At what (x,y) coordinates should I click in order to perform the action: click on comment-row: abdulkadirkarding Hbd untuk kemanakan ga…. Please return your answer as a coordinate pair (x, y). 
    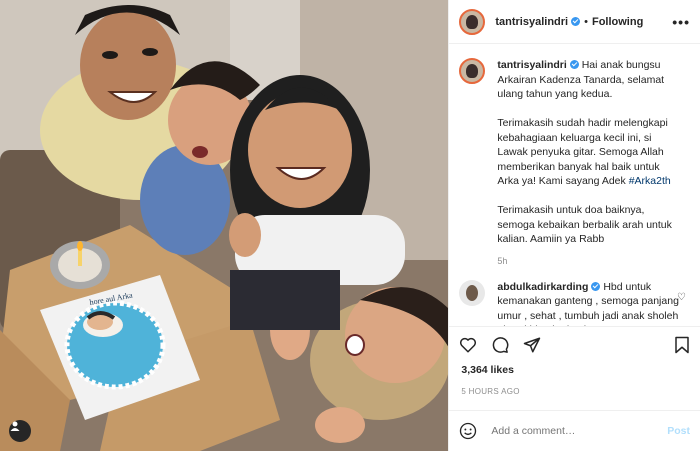
    Looking at the image, I should click on (574, 303).